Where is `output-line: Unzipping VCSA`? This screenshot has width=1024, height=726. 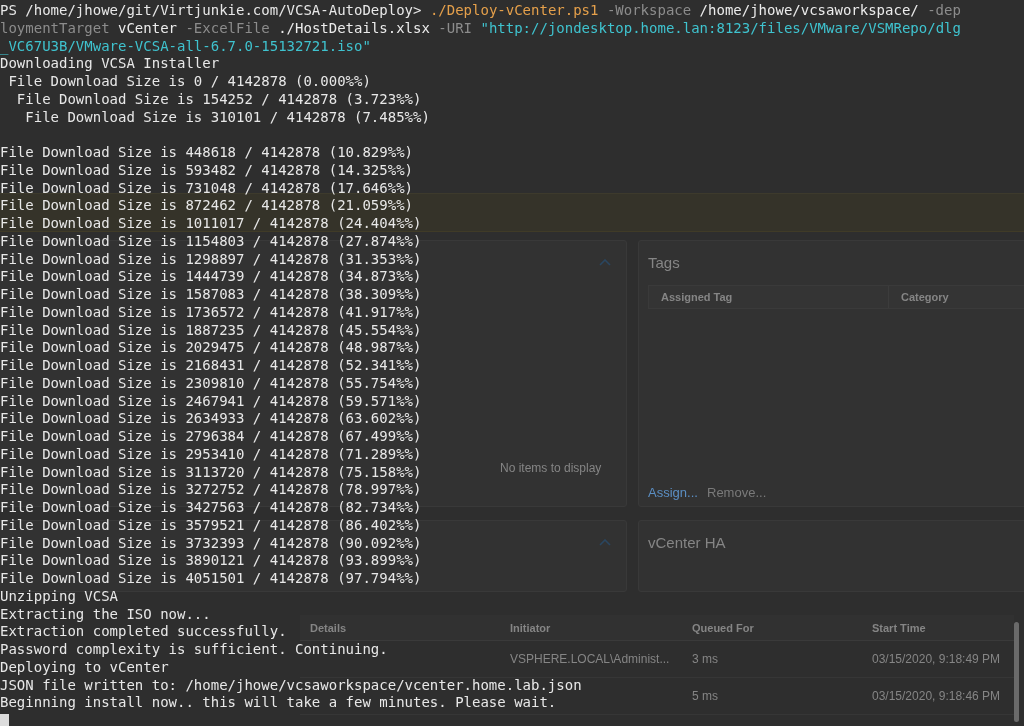
output-line: Unzipping VCSA is located at coordinates (59, 596).